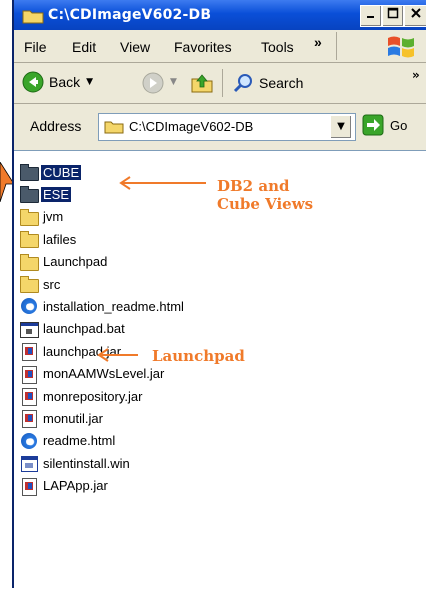  Describe the element at coordinates (277, 47) in the screenshot. I see `menu-tools: Tools` at that location.